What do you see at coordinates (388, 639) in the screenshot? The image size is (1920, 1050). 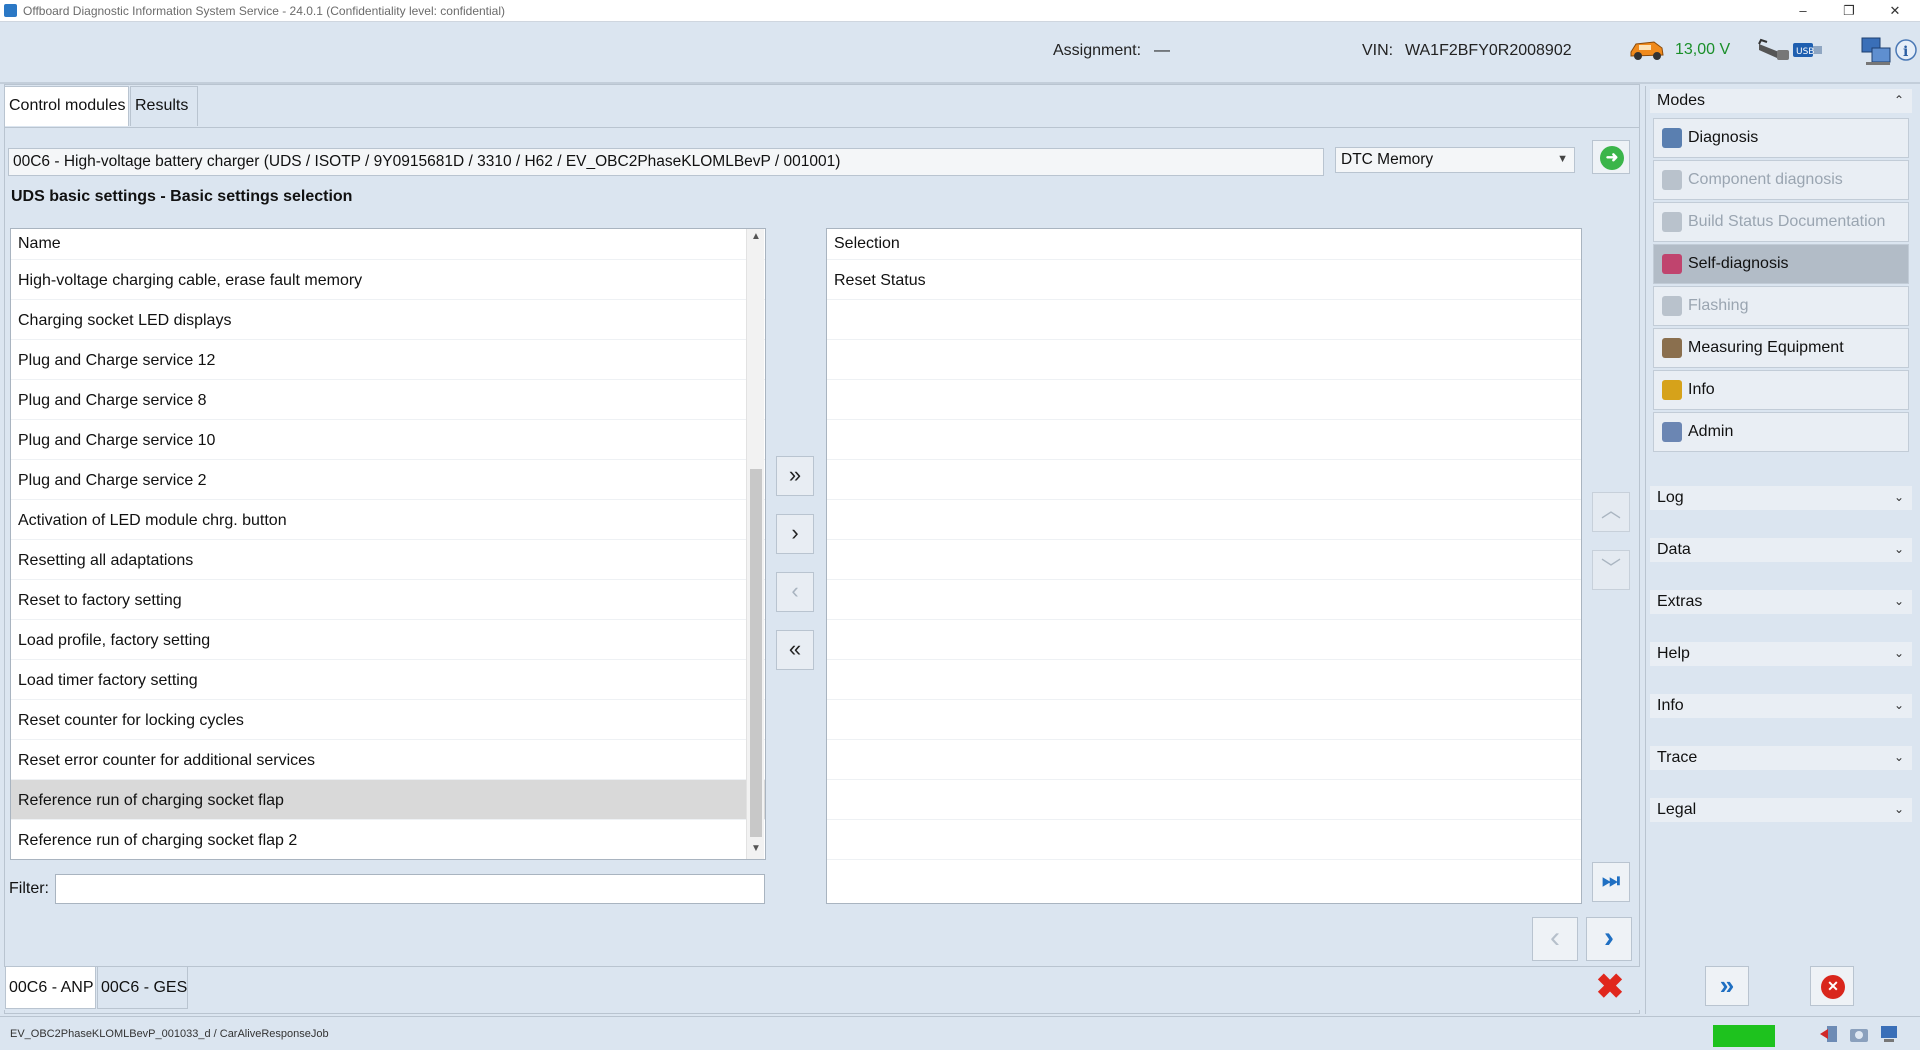 I see `list-item: Load profile, factory setting` at bounding box center [388, 639].